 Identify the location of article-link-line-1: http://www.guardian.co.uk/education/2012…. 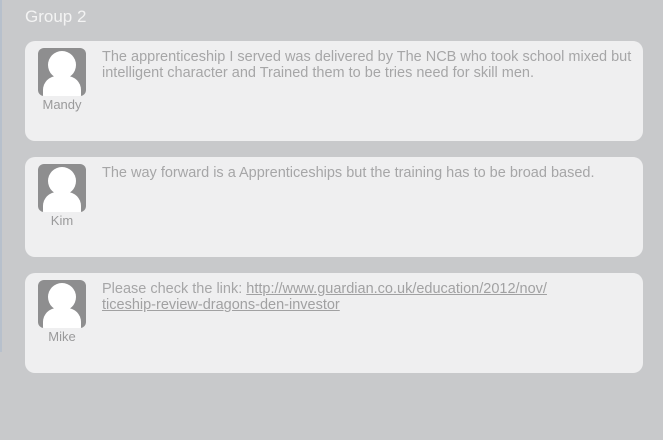
(396, 289).